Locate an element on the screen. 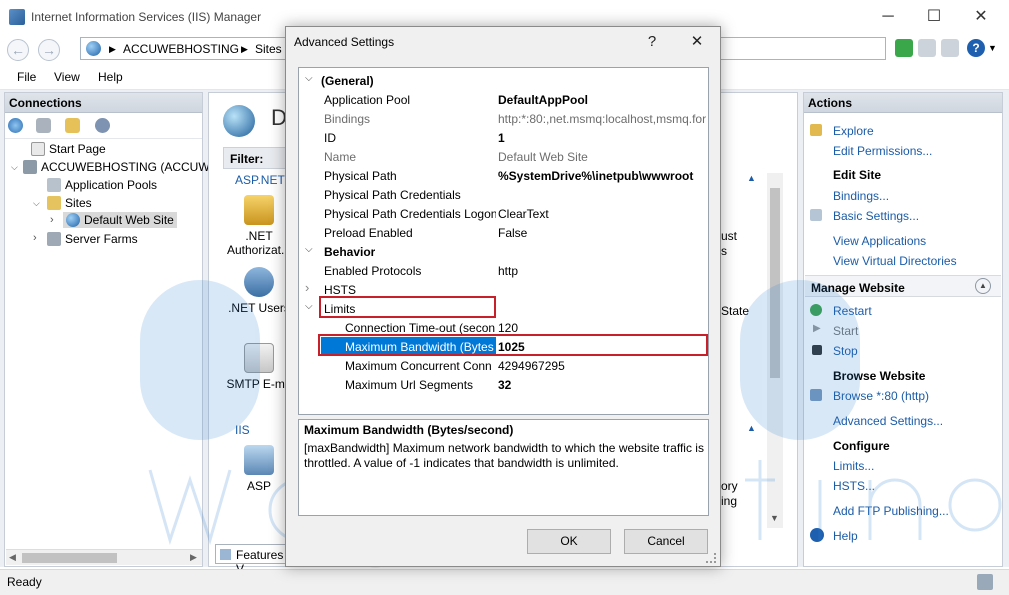 This screenshot has height=595, width=1009. disconnect-icon is located at coordinates (102, 125).